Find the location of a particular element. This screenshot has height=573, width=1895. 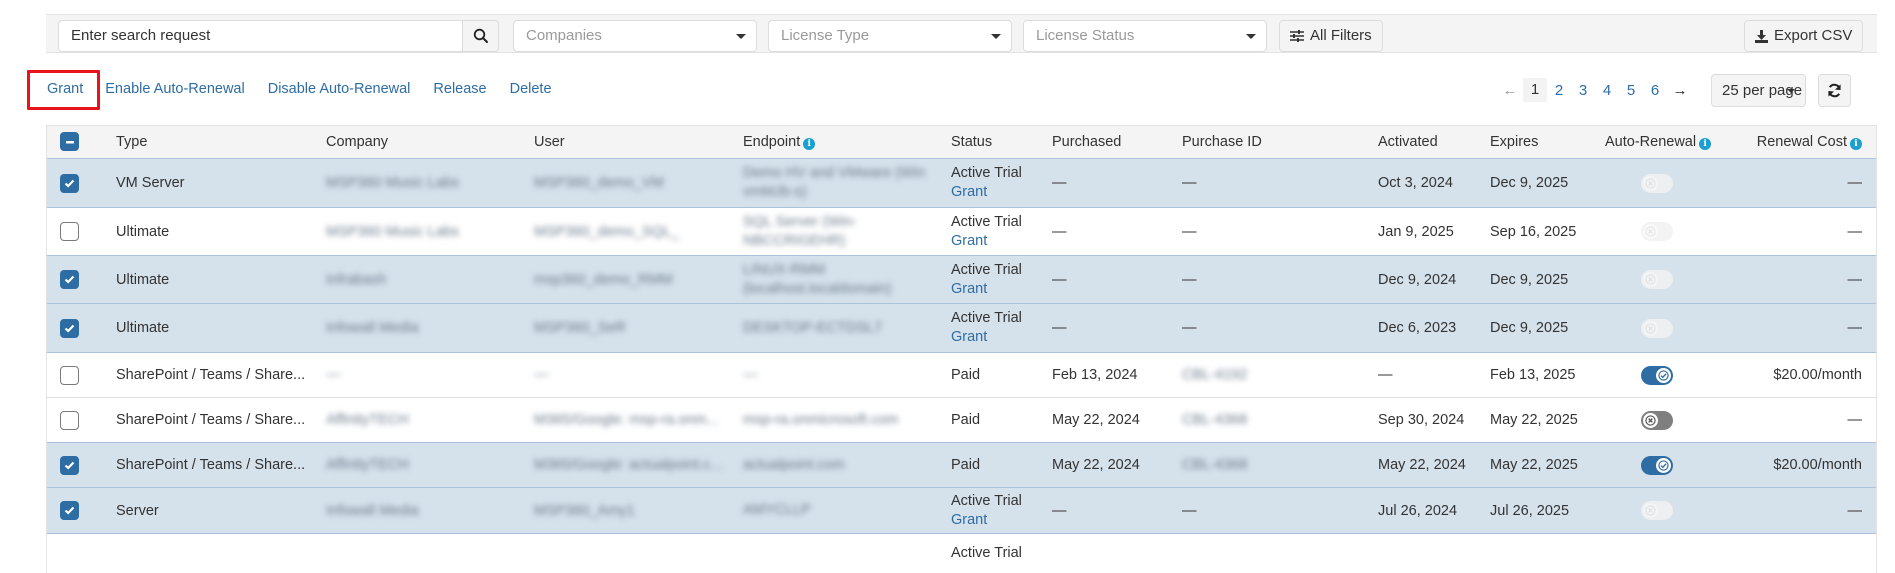

disable-auto-renewal-link: Disable Auto-Renewal is located at coordinates (339, 89).